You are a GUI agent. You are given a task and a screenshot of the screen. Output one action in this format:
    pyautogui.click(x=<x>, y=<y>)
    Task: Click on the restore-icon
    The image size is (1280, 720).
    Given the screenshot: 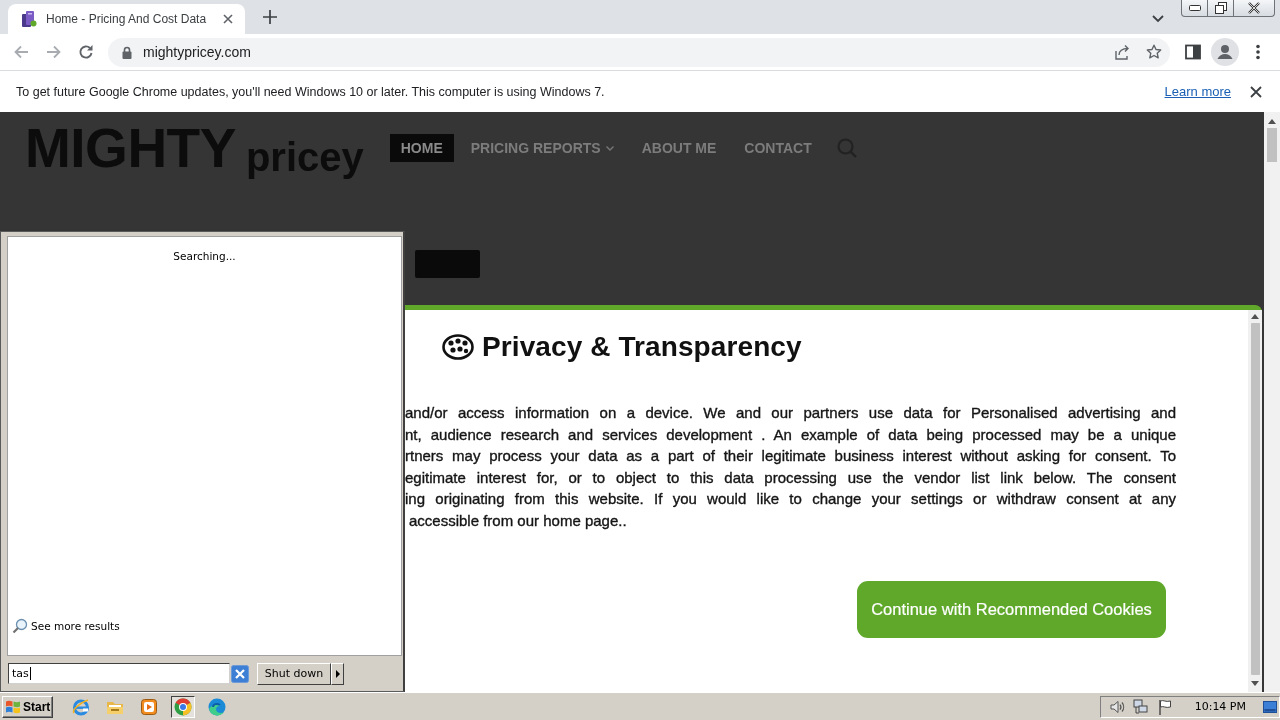 What is the action you would take?
    pyautogui.click(x=1220, y=8)
    